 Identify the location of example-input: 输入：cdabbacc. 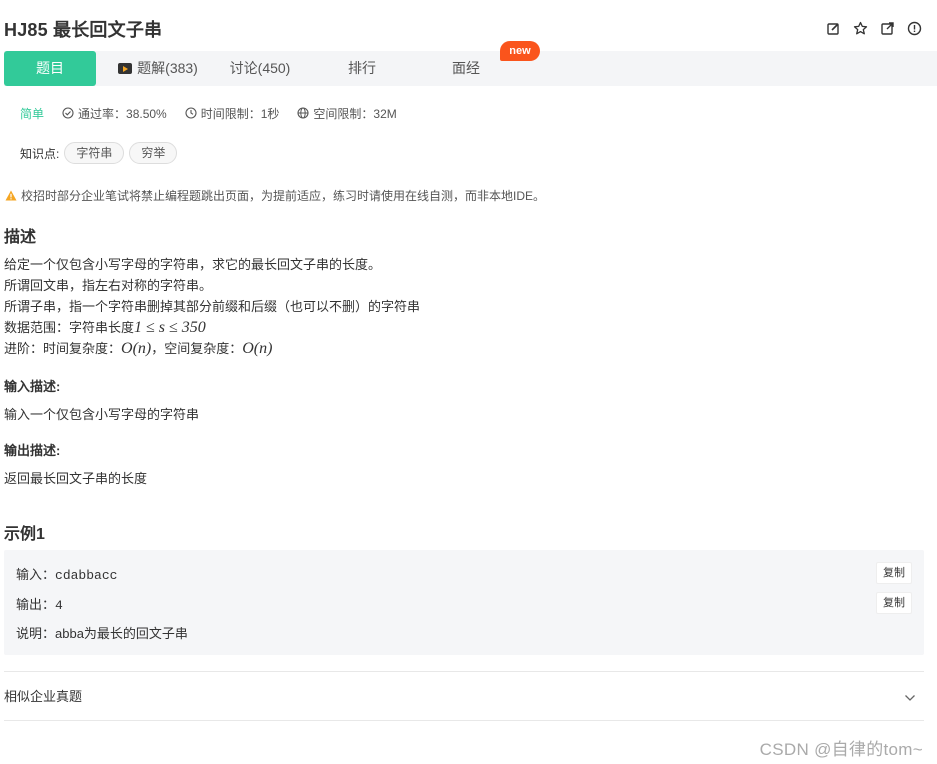
(66, 573).